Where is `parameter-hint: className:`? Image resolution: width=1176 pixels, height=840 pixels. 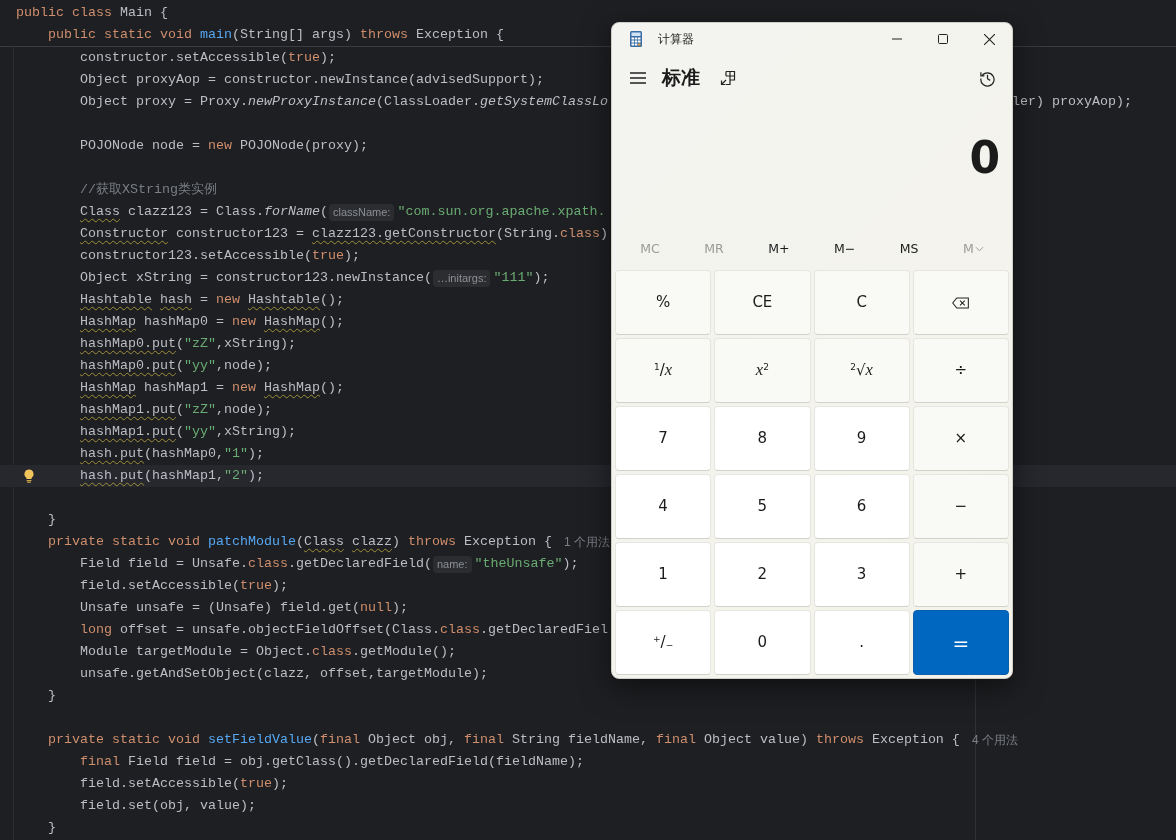 parameter-hint: className: is located at coordinates (361, 212).